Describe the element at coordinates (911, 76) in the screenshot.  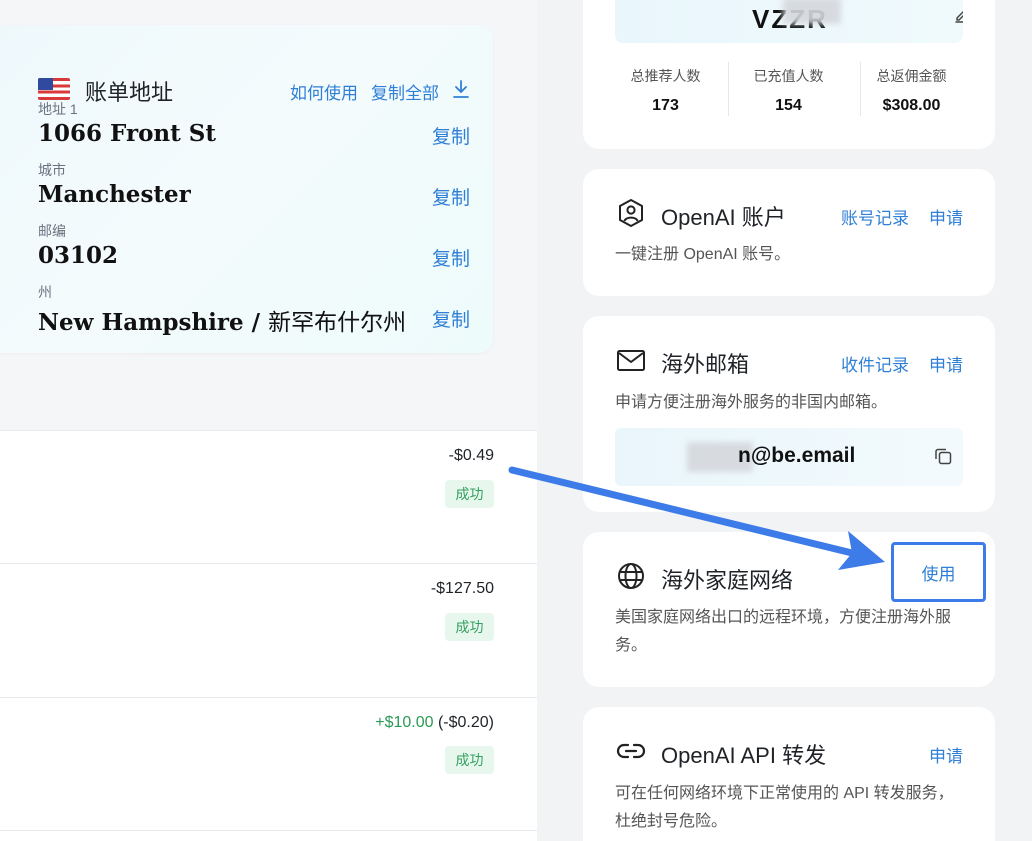
I see `stat-label-commission: 总返佣金额` at that location.